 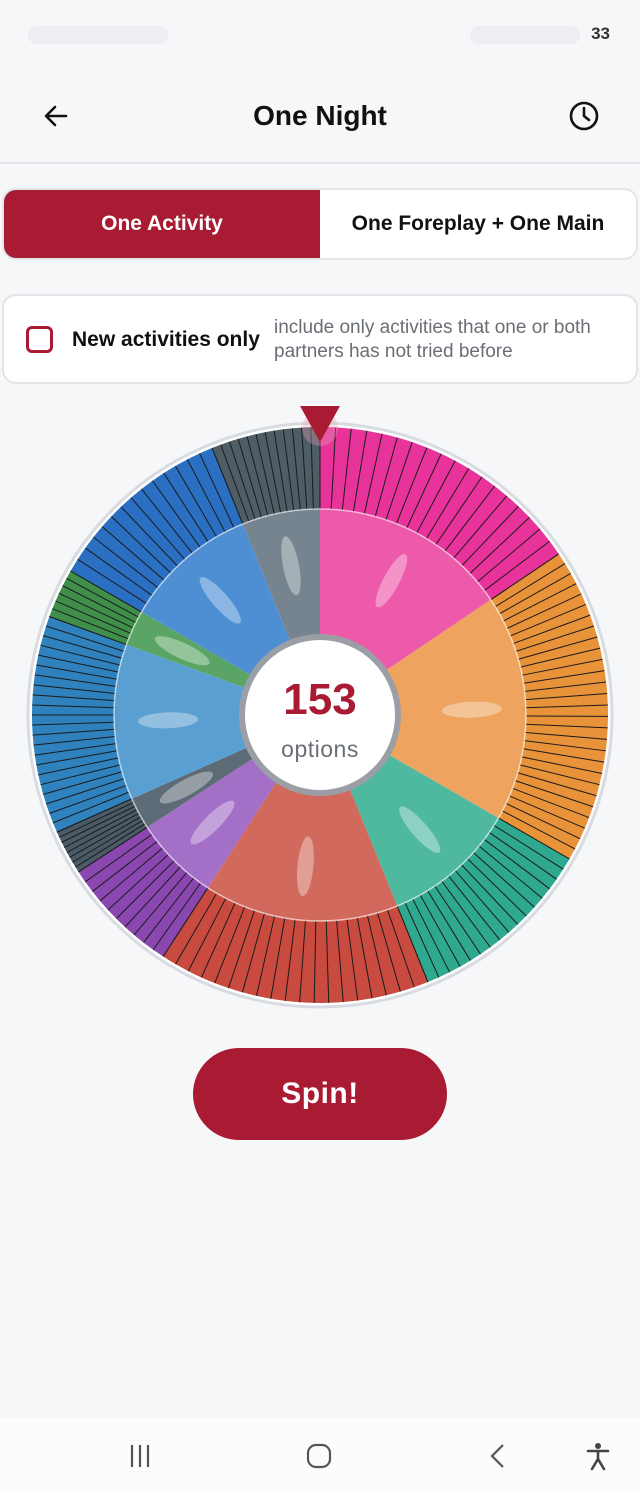 I want to click on options-label: options, so click(x=320, y=749).